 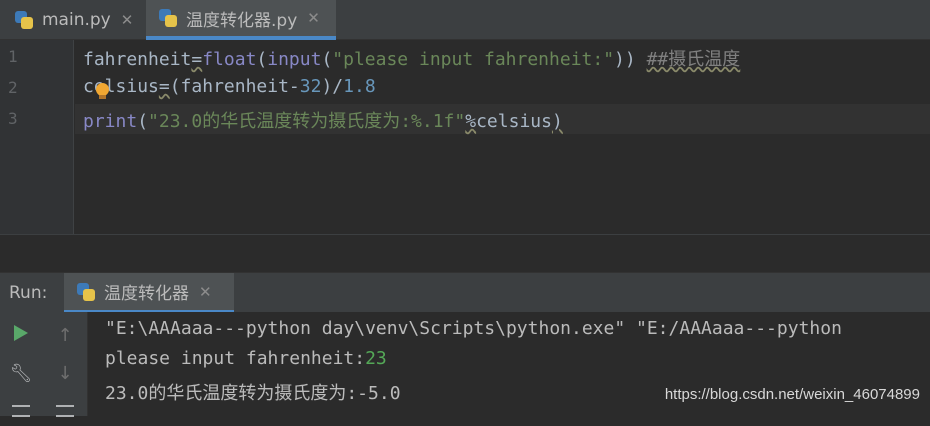 I want to click on soft-wrap-button, so click(x=65, y=411).